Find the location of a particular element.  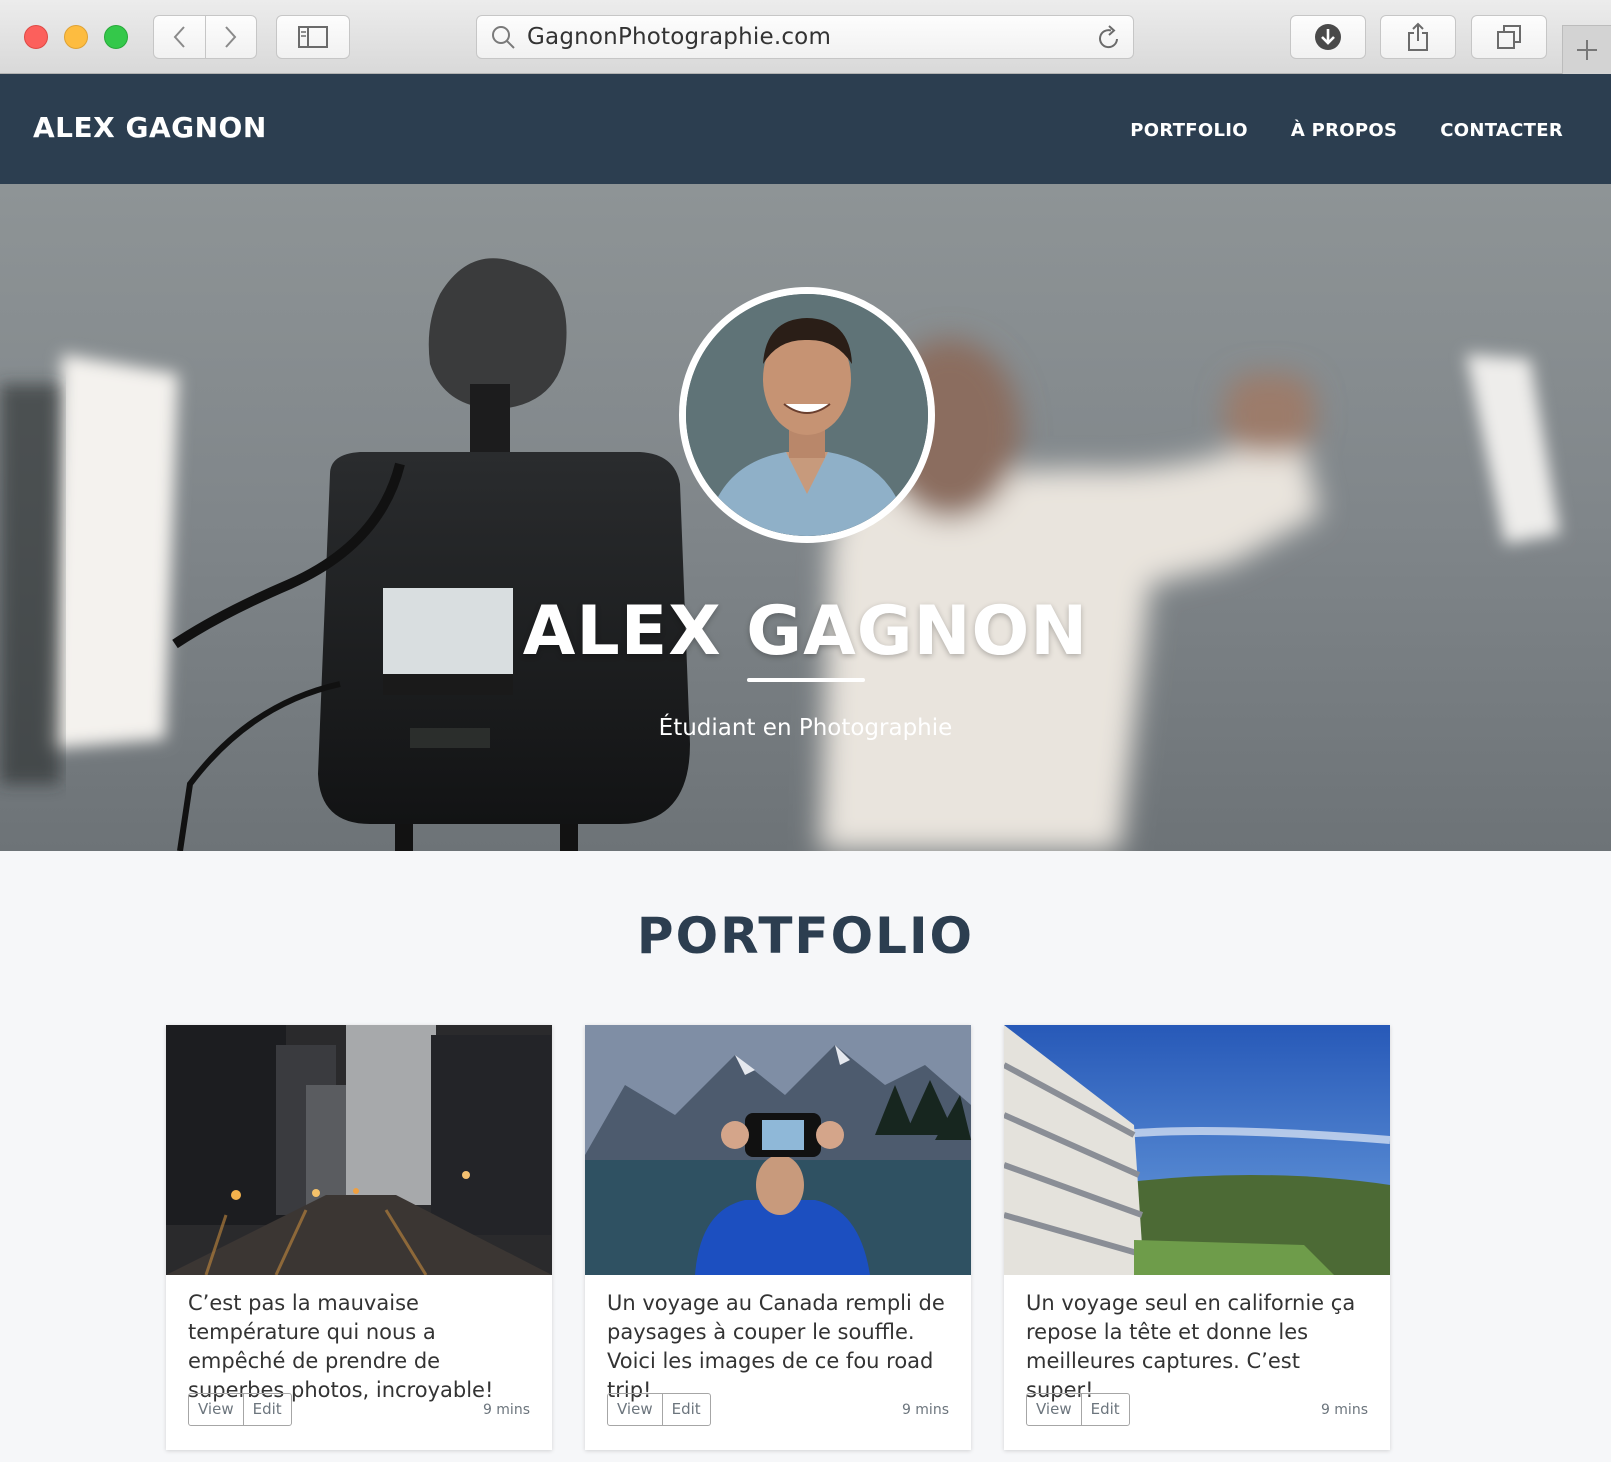

close-window-button is located at coordinates (36, 37).